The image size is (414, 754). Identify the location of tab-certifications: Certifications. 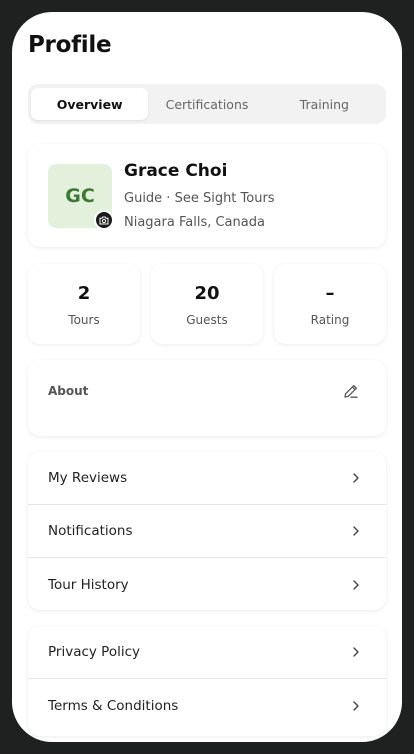
(206, 104).